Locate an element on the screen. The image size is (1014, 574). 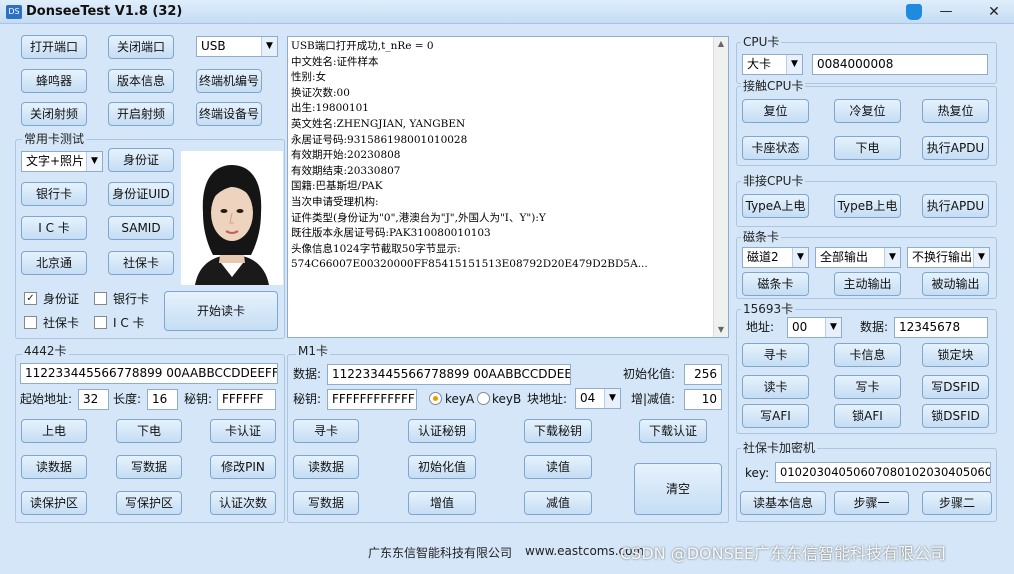
exec-apdu-button: 执行APDU is located at coordinates (955, 148).